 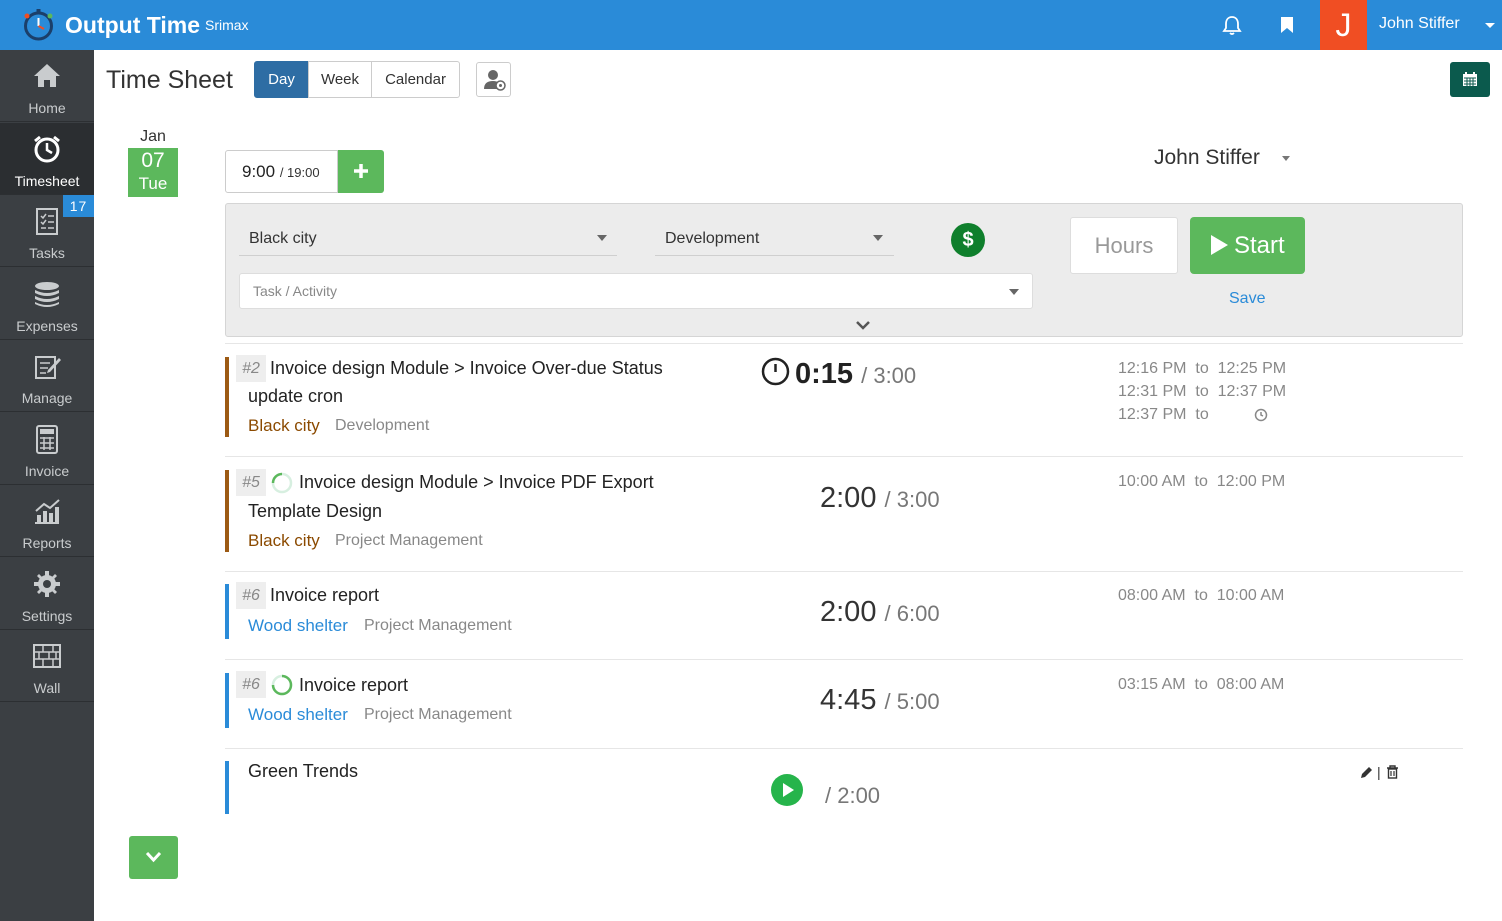 I want to click on calculator-icon, so click(x=47, y=439).